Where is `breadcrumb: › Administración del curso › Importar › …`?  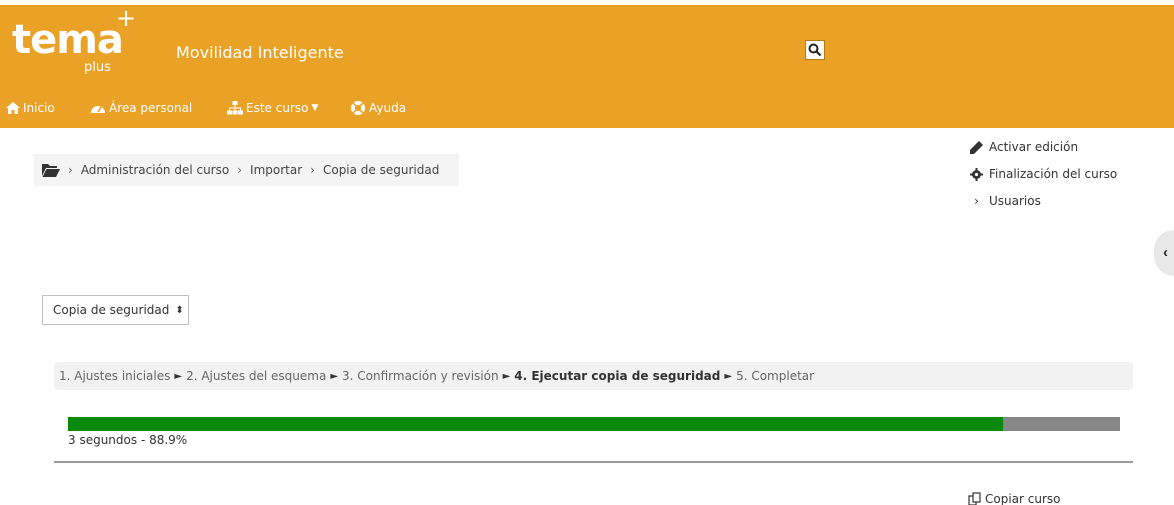
breadcrumb: › Administración del curso › Importar › … is located at coordinates (246, 170).